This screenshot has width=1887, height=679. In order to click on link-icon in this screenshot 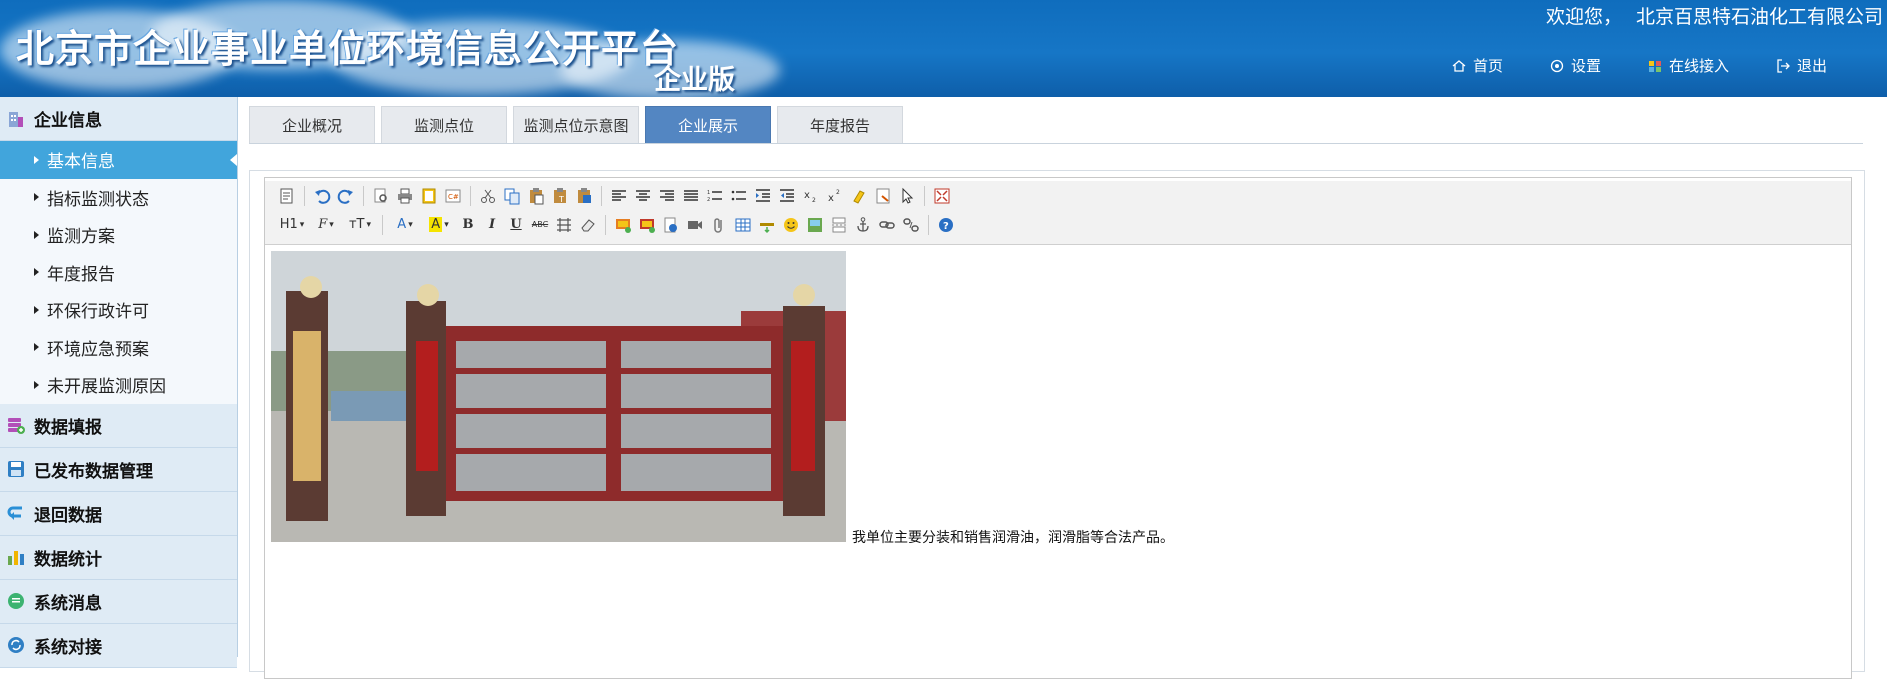, I will do `click(887, 225)`.